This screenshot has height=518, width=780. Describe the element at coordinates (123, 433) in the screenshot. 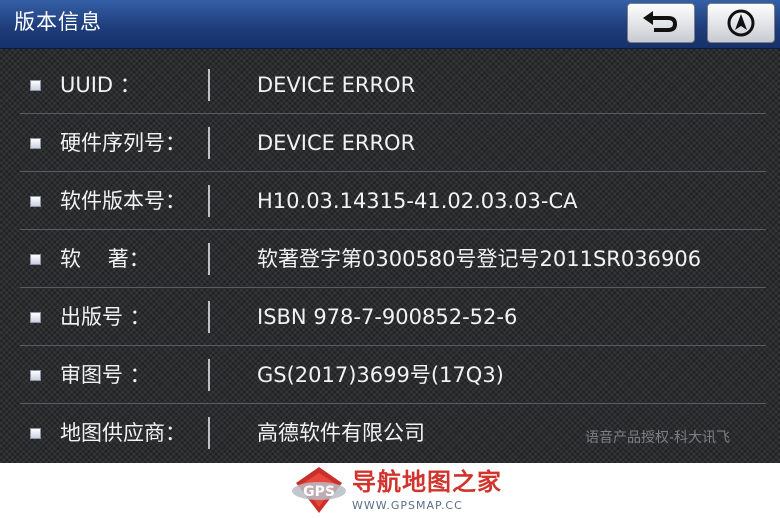

I see `row-label: 地图供应商：` at that location.